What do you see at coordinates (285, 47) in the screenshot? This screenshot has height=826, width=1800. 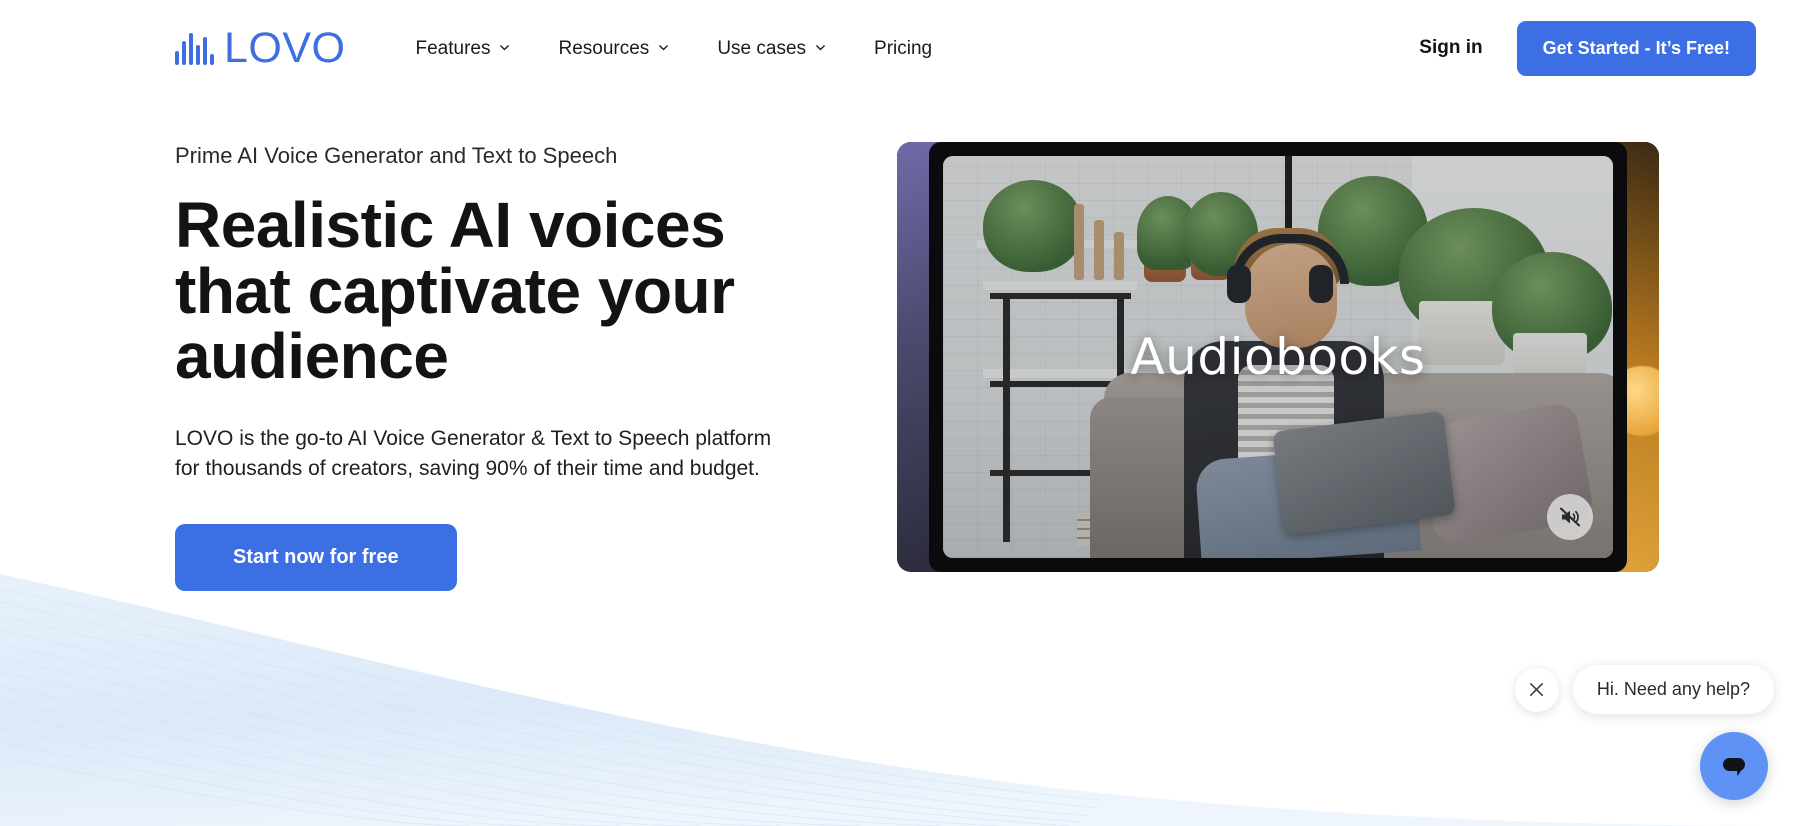 I see `brand-name: LOVO` at bounding box center [285, 47].